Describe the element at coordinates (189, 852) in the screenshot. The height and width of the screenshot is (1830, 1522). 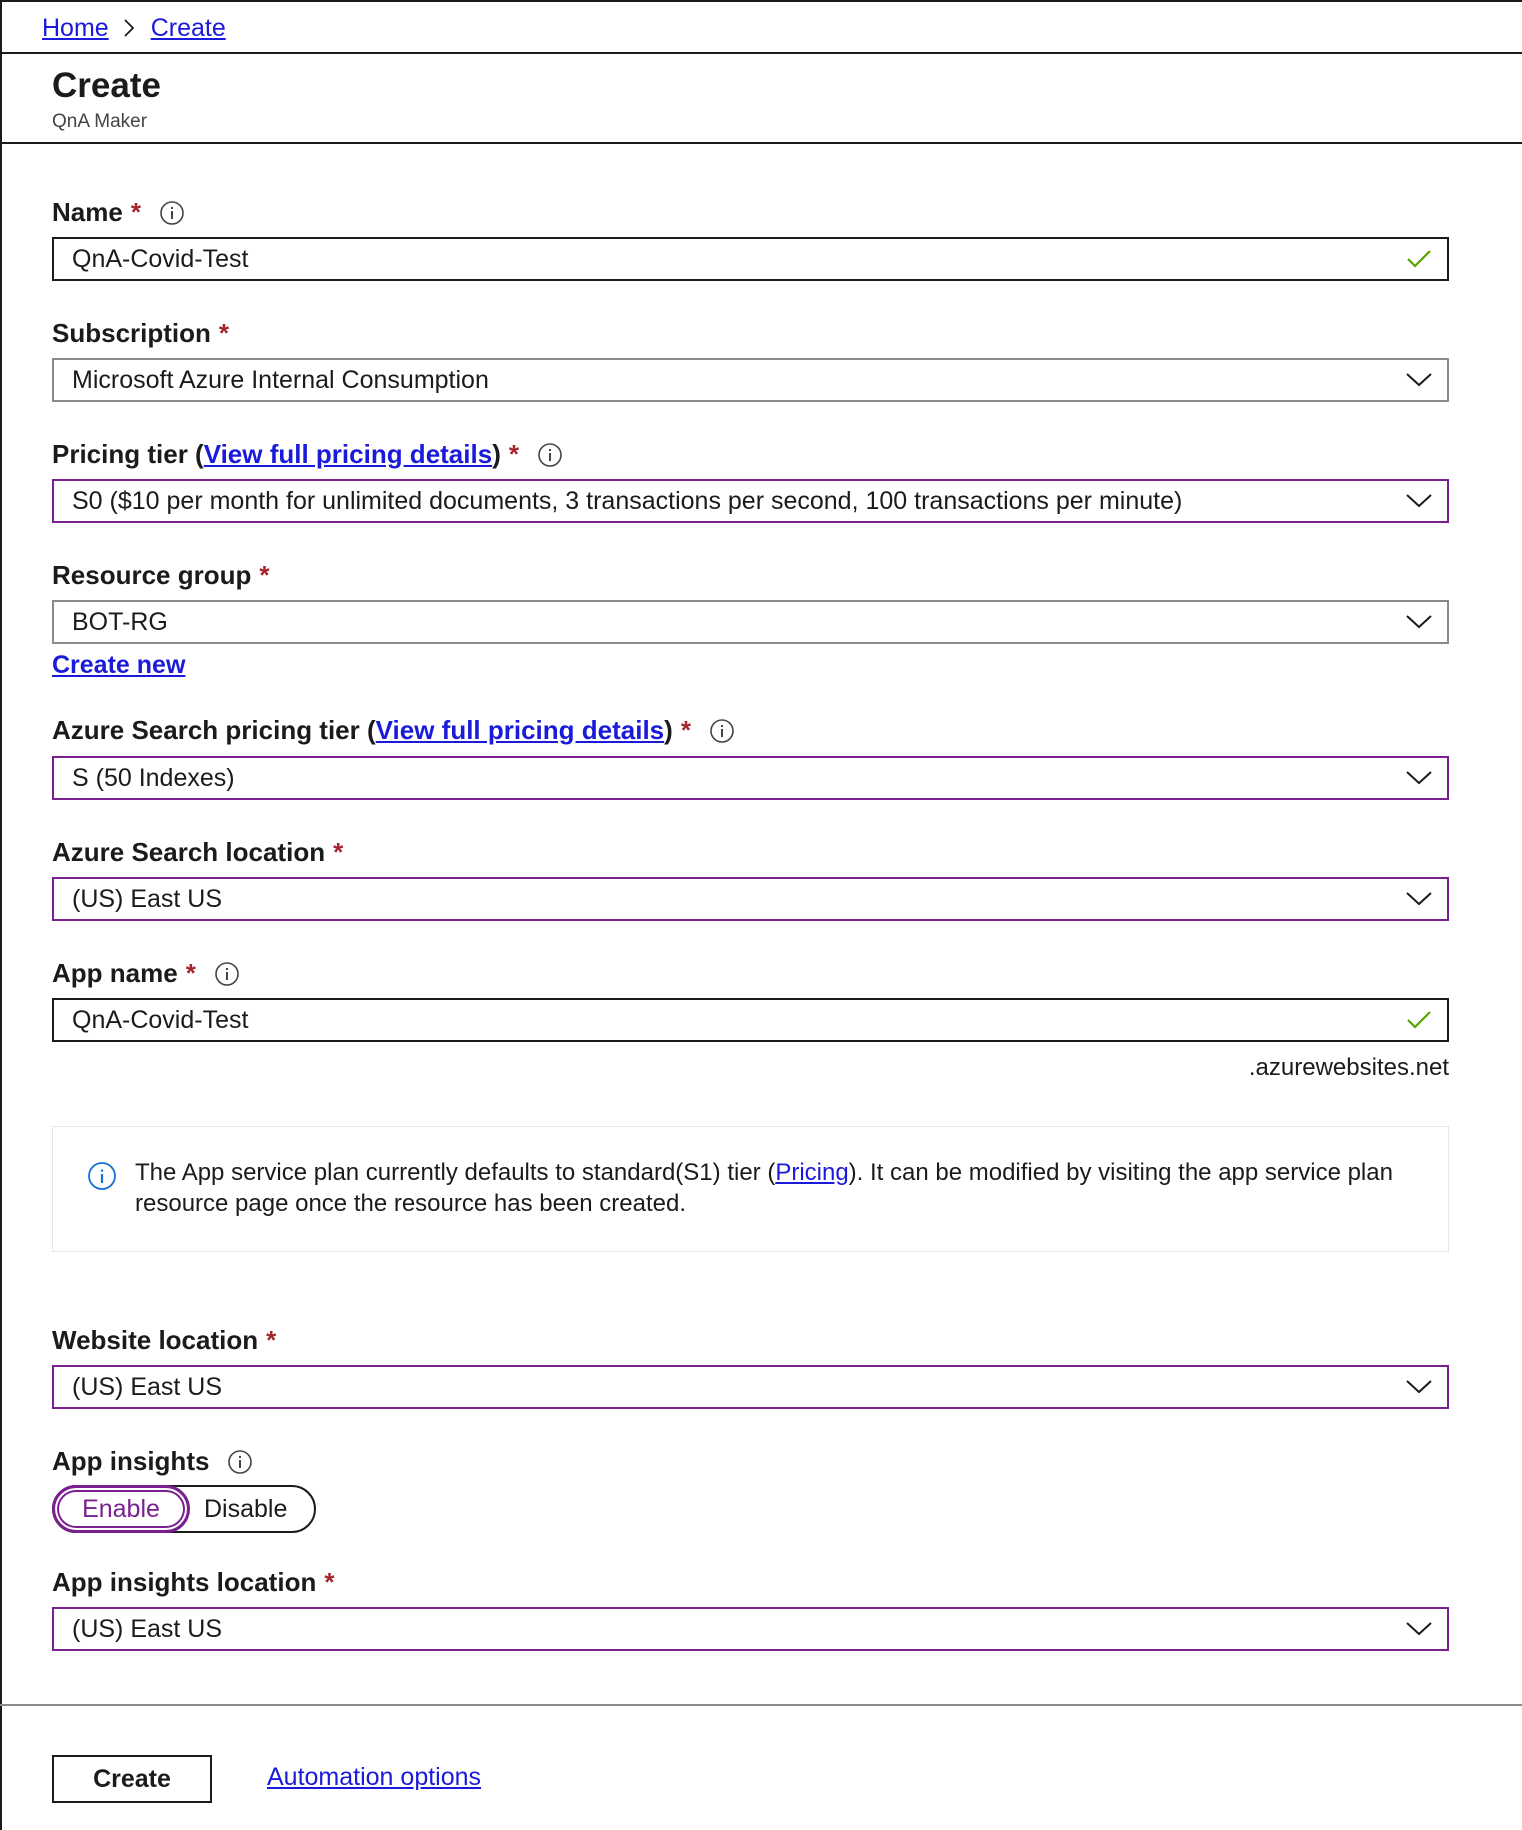
I see `search-location-label-text: Azure Search location` at that location.